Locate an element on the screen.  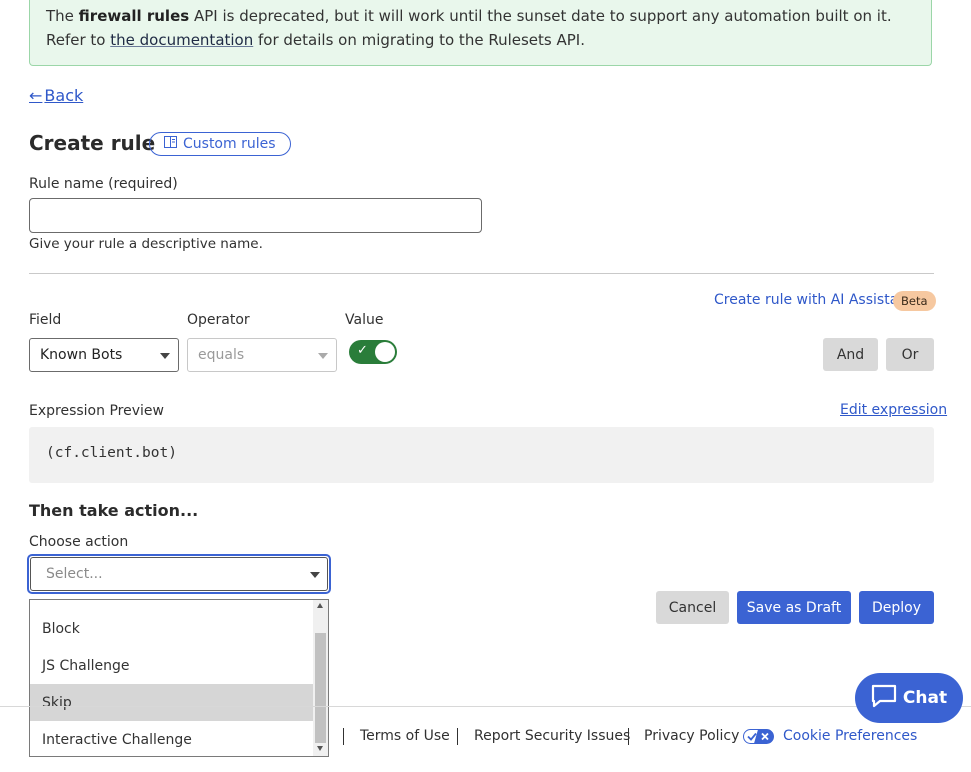
documentation-link: the documentation is located at coordinates (181, 40).